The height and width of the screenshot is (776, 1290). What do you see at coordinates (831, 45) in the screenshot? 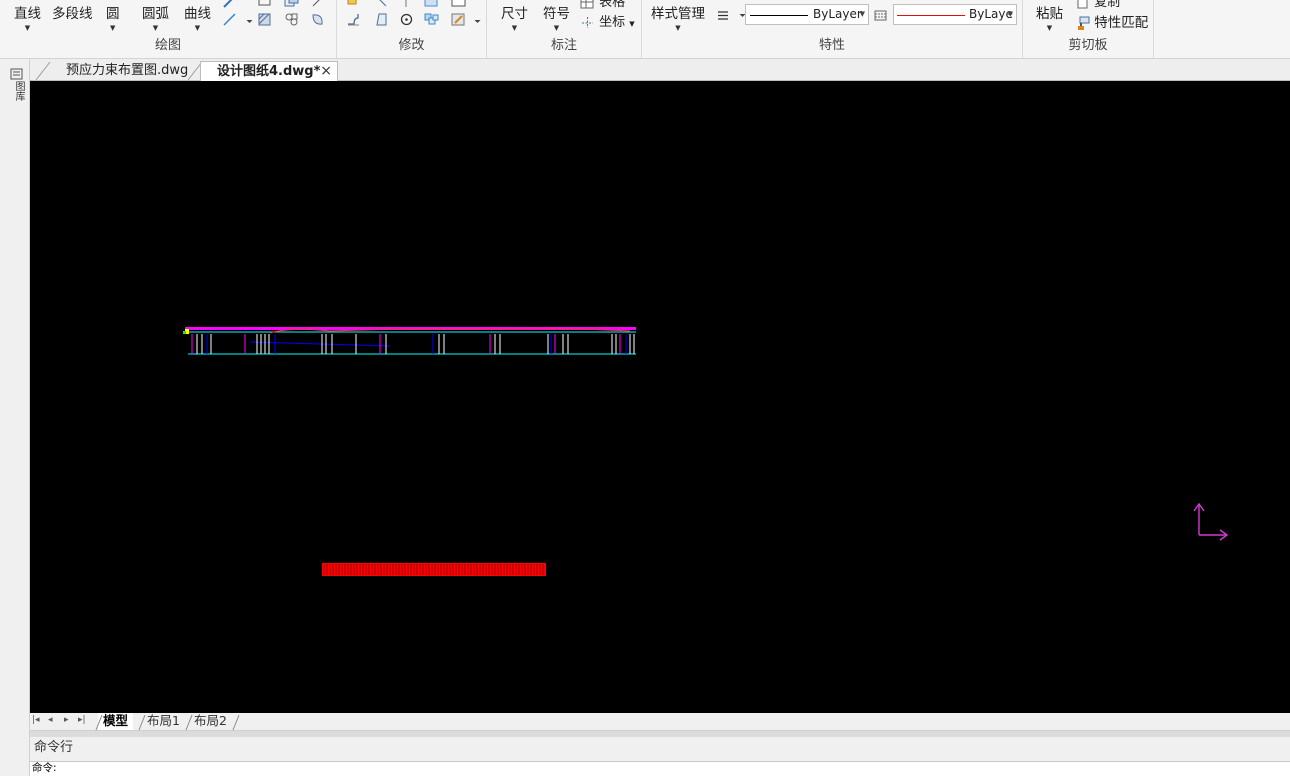
I see `properties-group-label: 特性` at bounding box center [831, 45].